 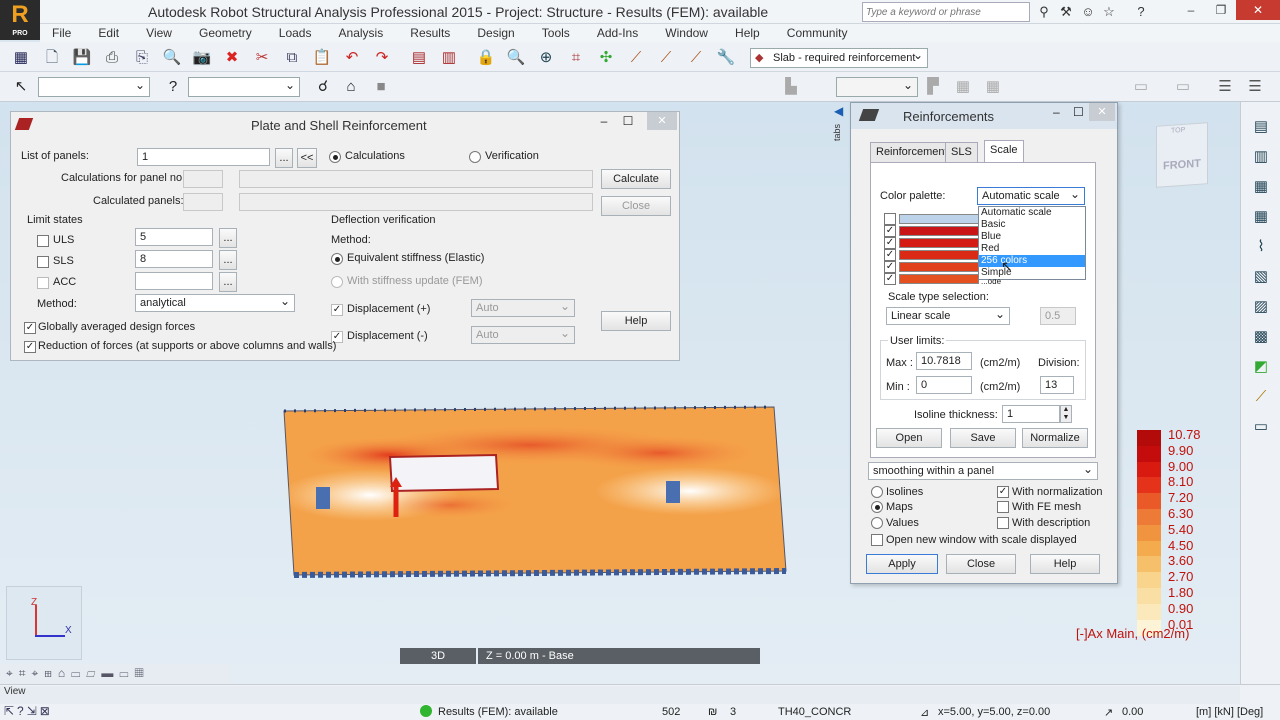 I want to click on swatch-checkbox-5: ✓, so click(x=890, y=279).